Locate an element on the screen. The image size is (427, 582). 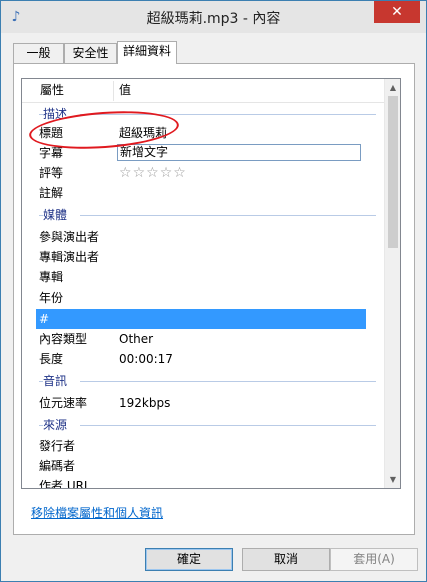
row-comments: 註解 is located at coordinates (203, 193).